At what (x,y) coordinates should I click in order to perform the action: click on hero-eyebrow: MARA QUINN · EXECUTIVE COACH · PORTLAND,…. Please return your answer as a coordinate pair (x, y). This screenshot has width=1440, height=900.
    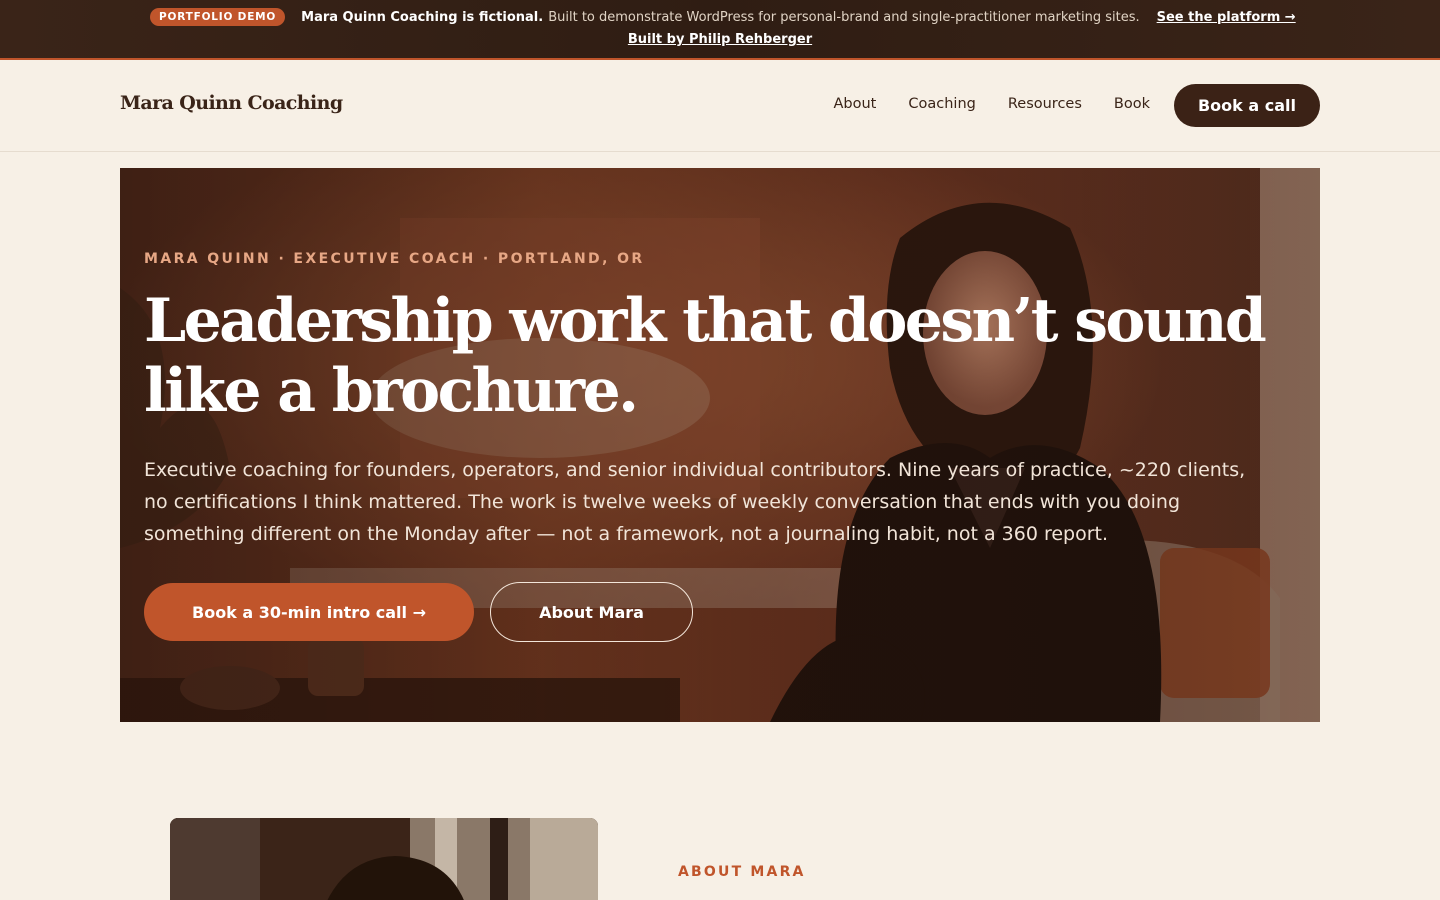
    Looking at the image, I should click on (394, 259).